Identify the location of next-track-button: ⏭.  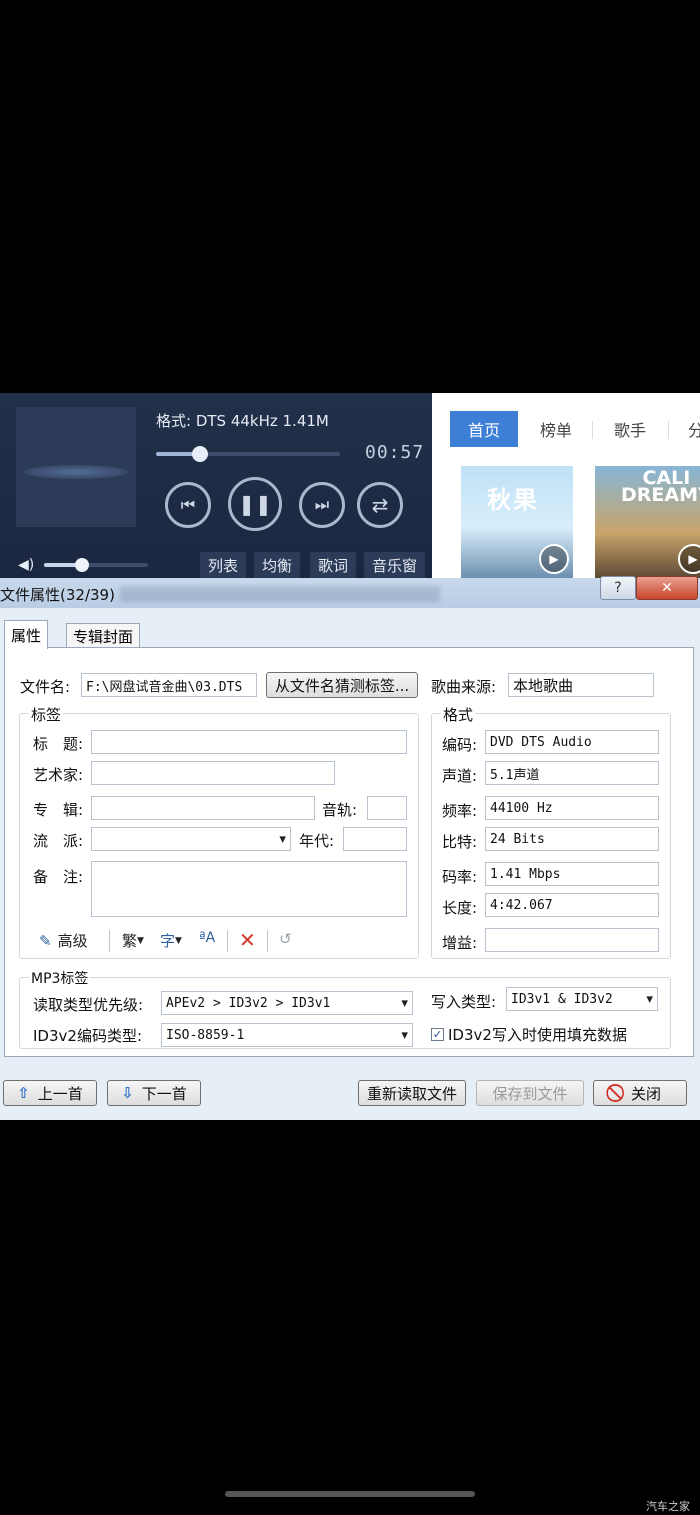
(322, 505).